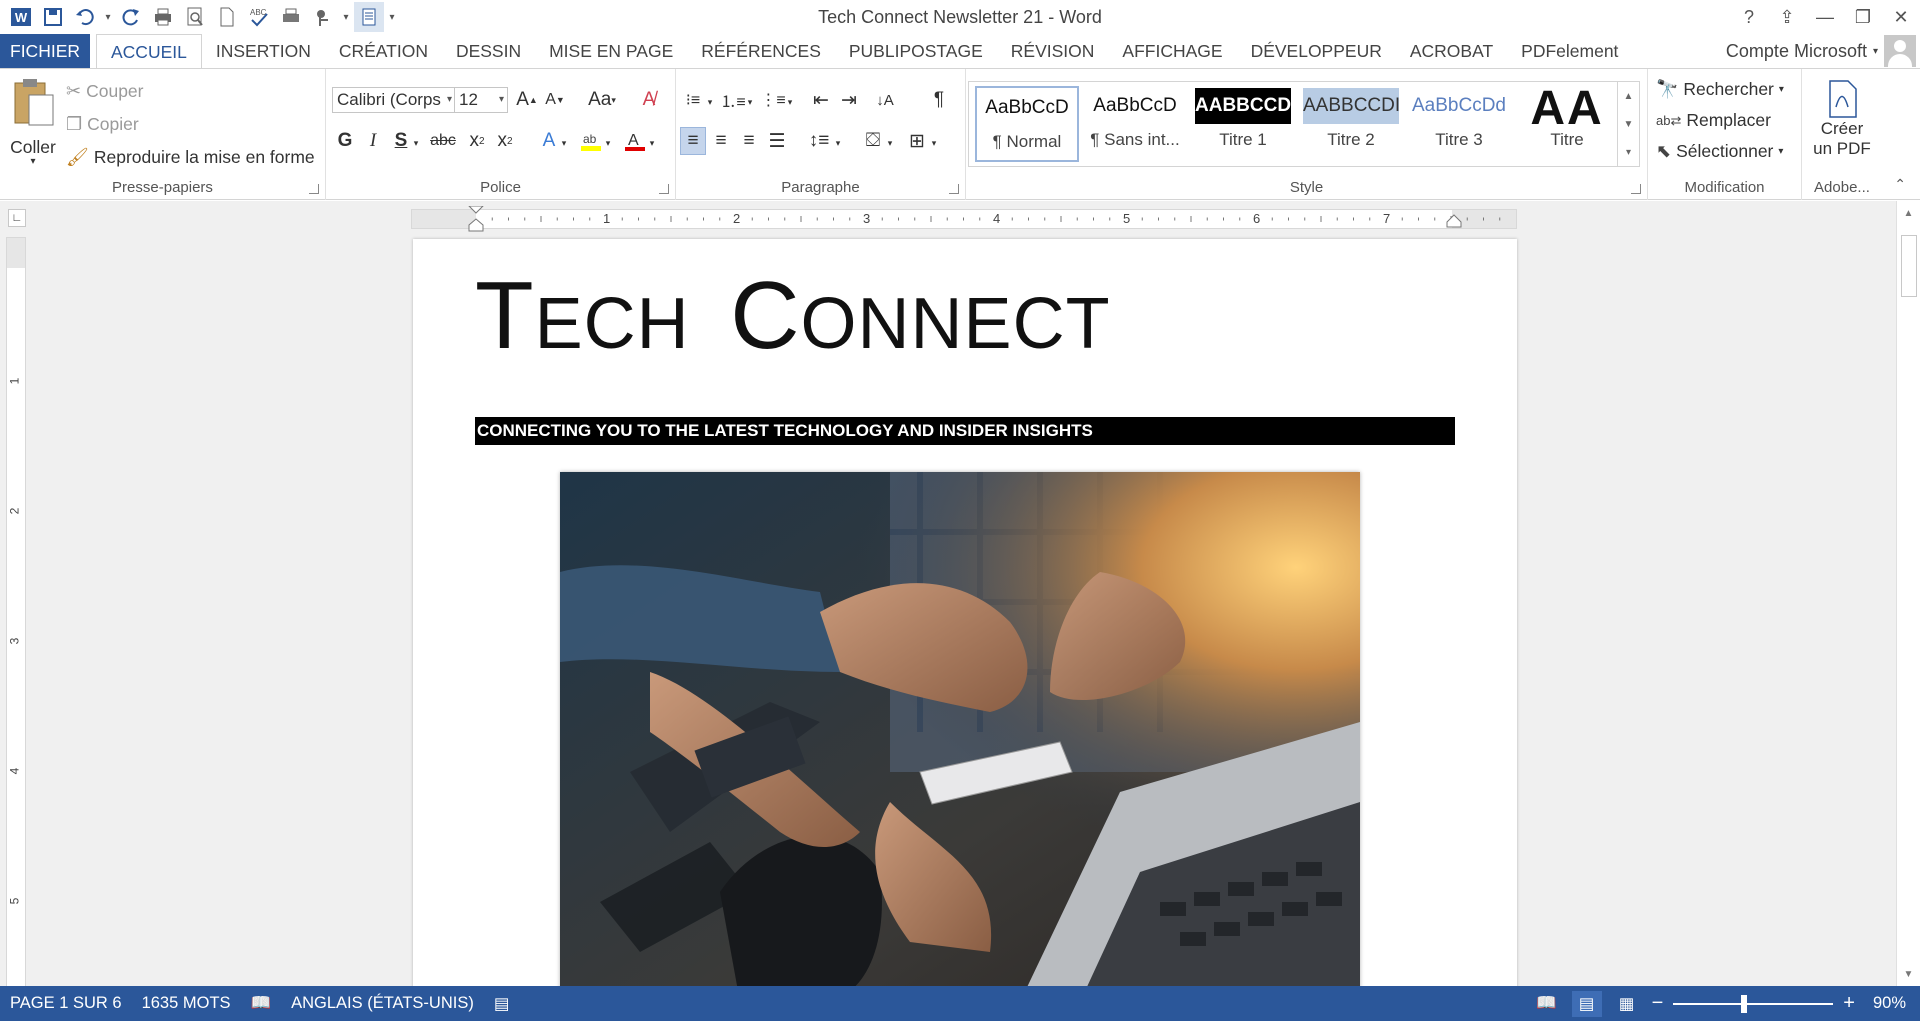 The image size is (1920, 1021). I want to click on increase-indent-icon: ⇥, so click(849, 100).